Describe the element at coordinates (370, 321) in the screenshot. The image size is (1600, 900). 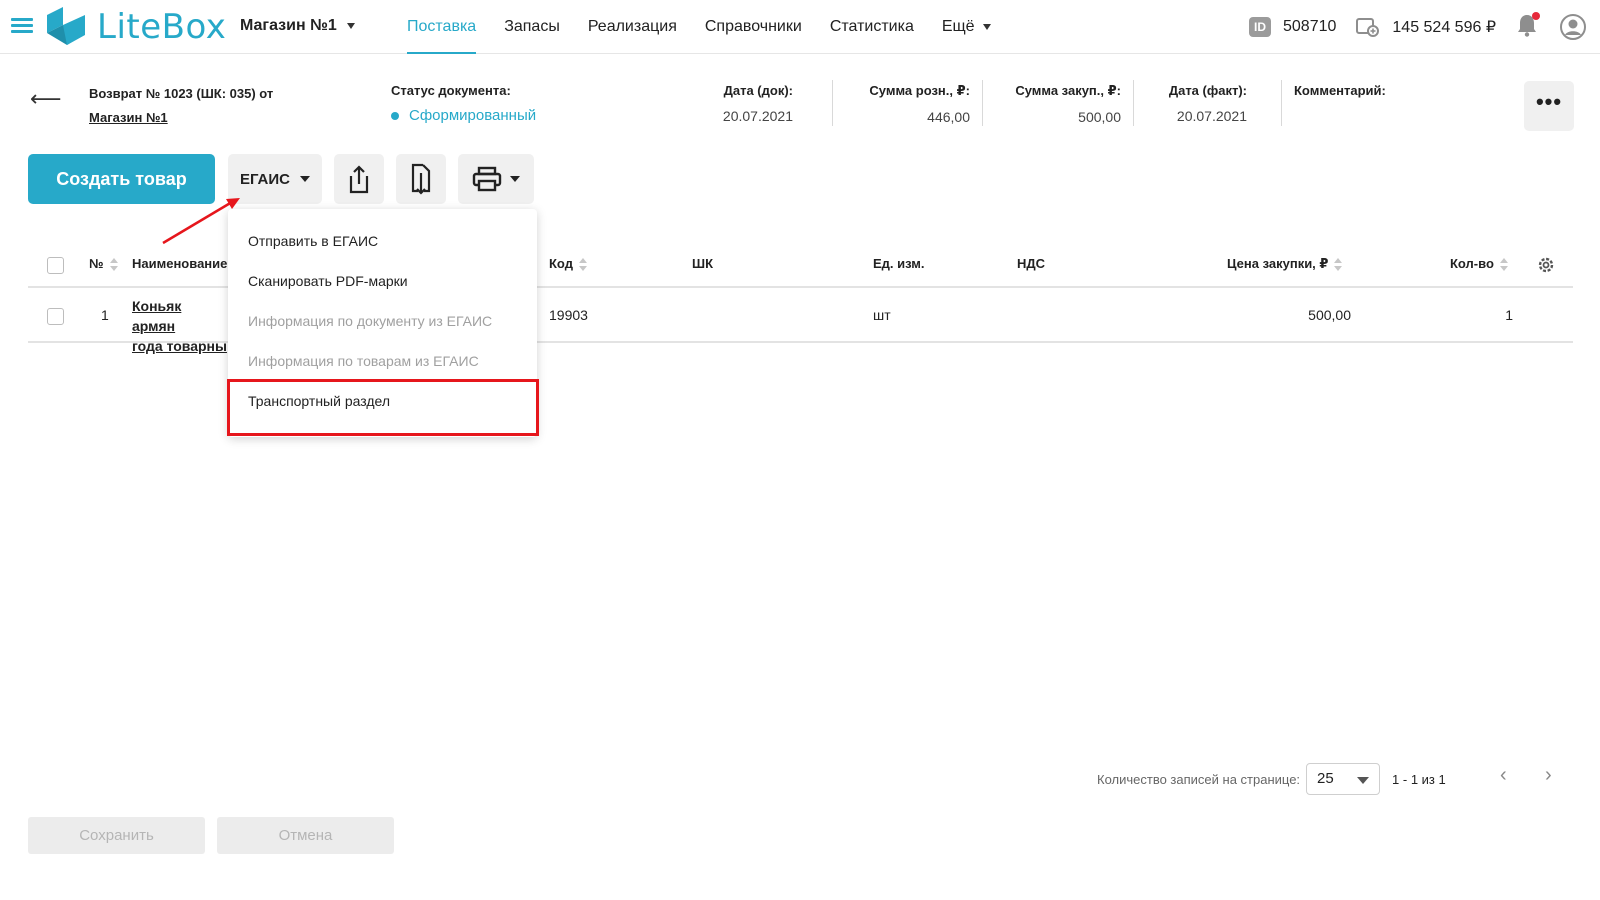
I see `menu-item-document-info-egais: Информация по документу из ЕГАИС` at that location.